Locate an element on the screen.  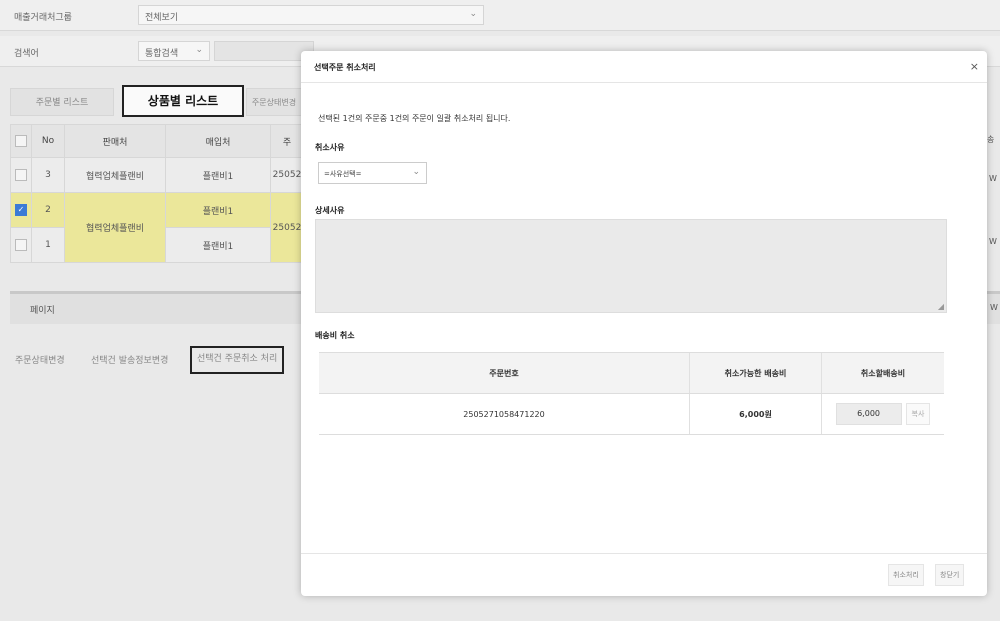
process-cancel-button: 취소처리 is located at coordinates (906, 575).